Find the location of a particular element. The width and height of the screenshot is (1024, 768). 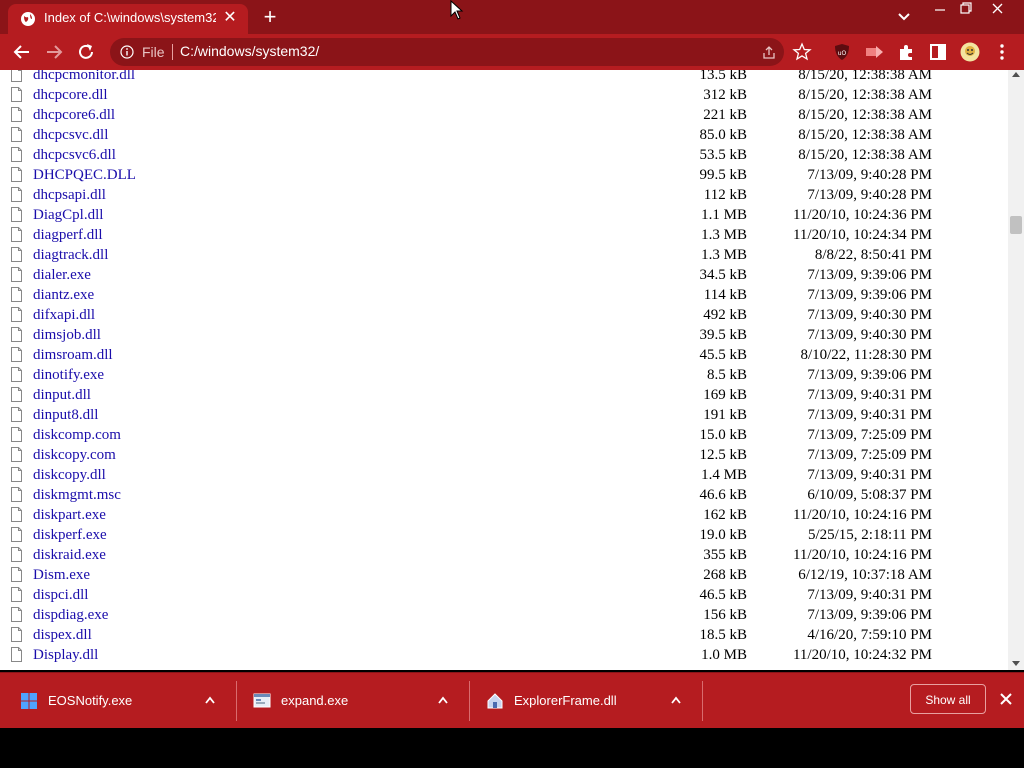

file-date: 11/20/10, 10:24:16 PM is located at coordinates (862, 515).